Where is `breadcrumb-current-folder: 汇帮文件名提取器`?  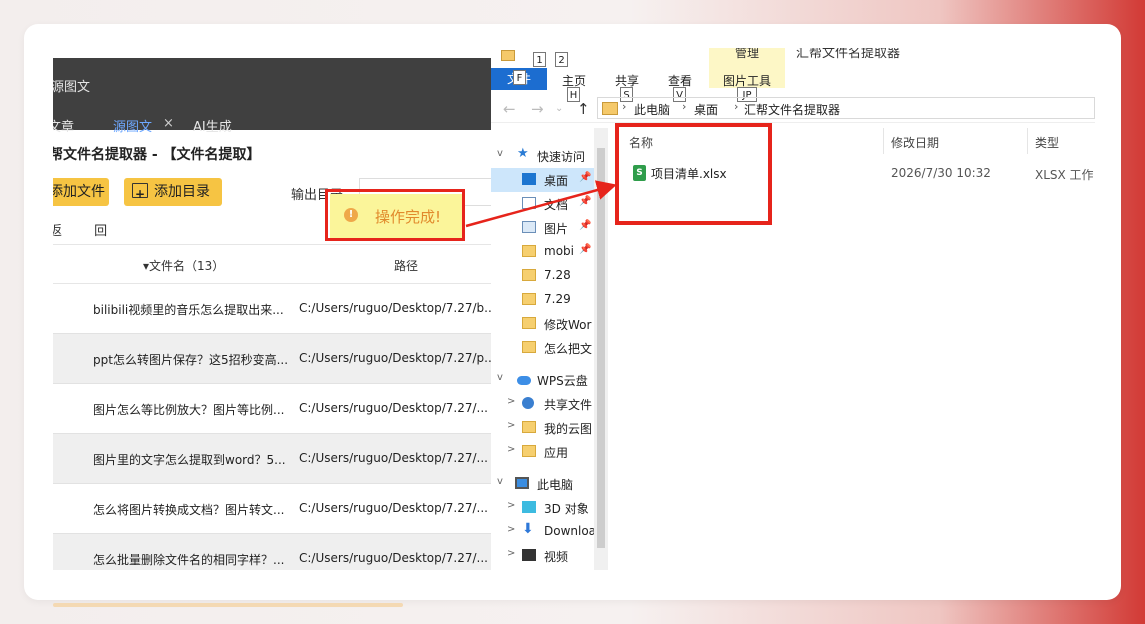 breadcrumb-current-folder: 汇帮文件名提取器 is located at coordinates (792, 109).